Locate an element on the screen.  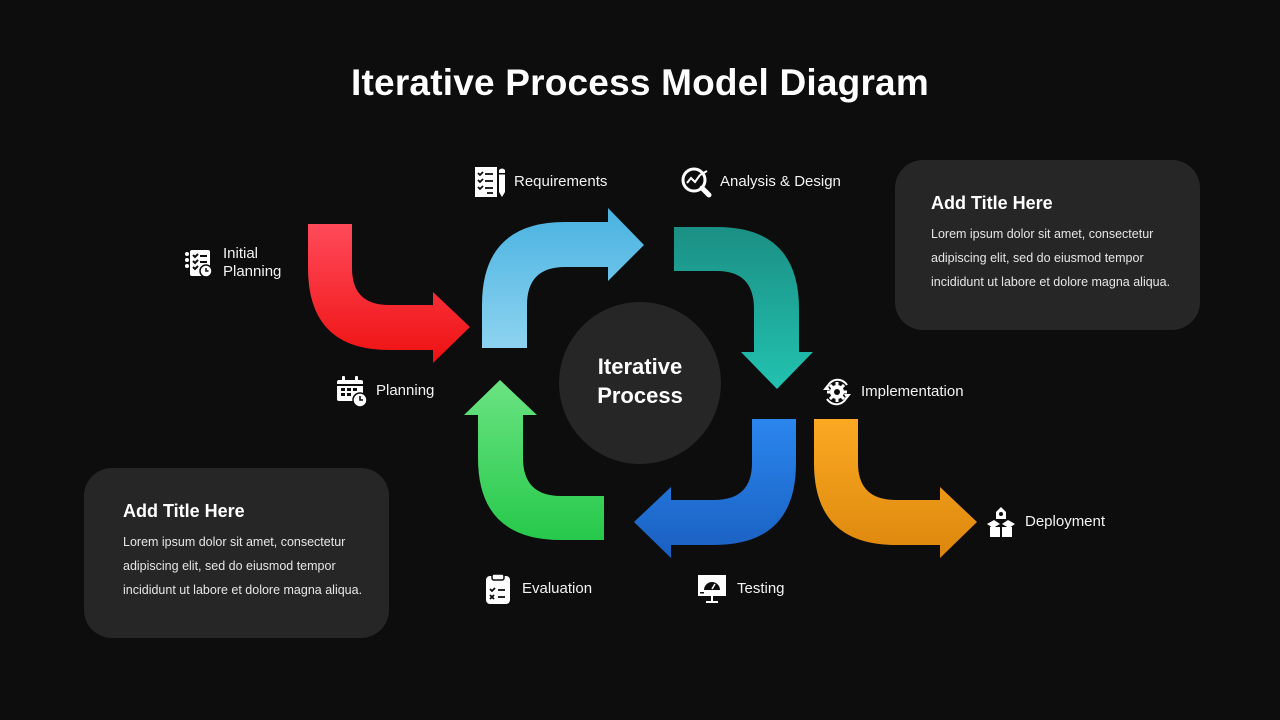
step-label-requirements: Requirements is located at coordinates (561, 181).